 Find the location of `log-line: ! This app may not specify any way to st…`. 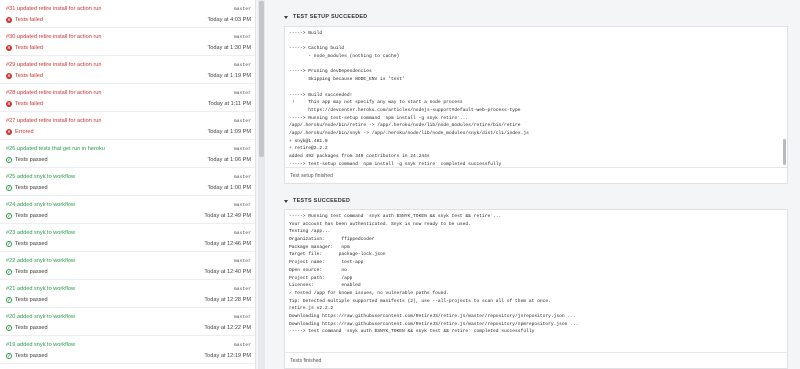

log-line: ! This app may not specify any way to st… is located at coordinates (376, 103).